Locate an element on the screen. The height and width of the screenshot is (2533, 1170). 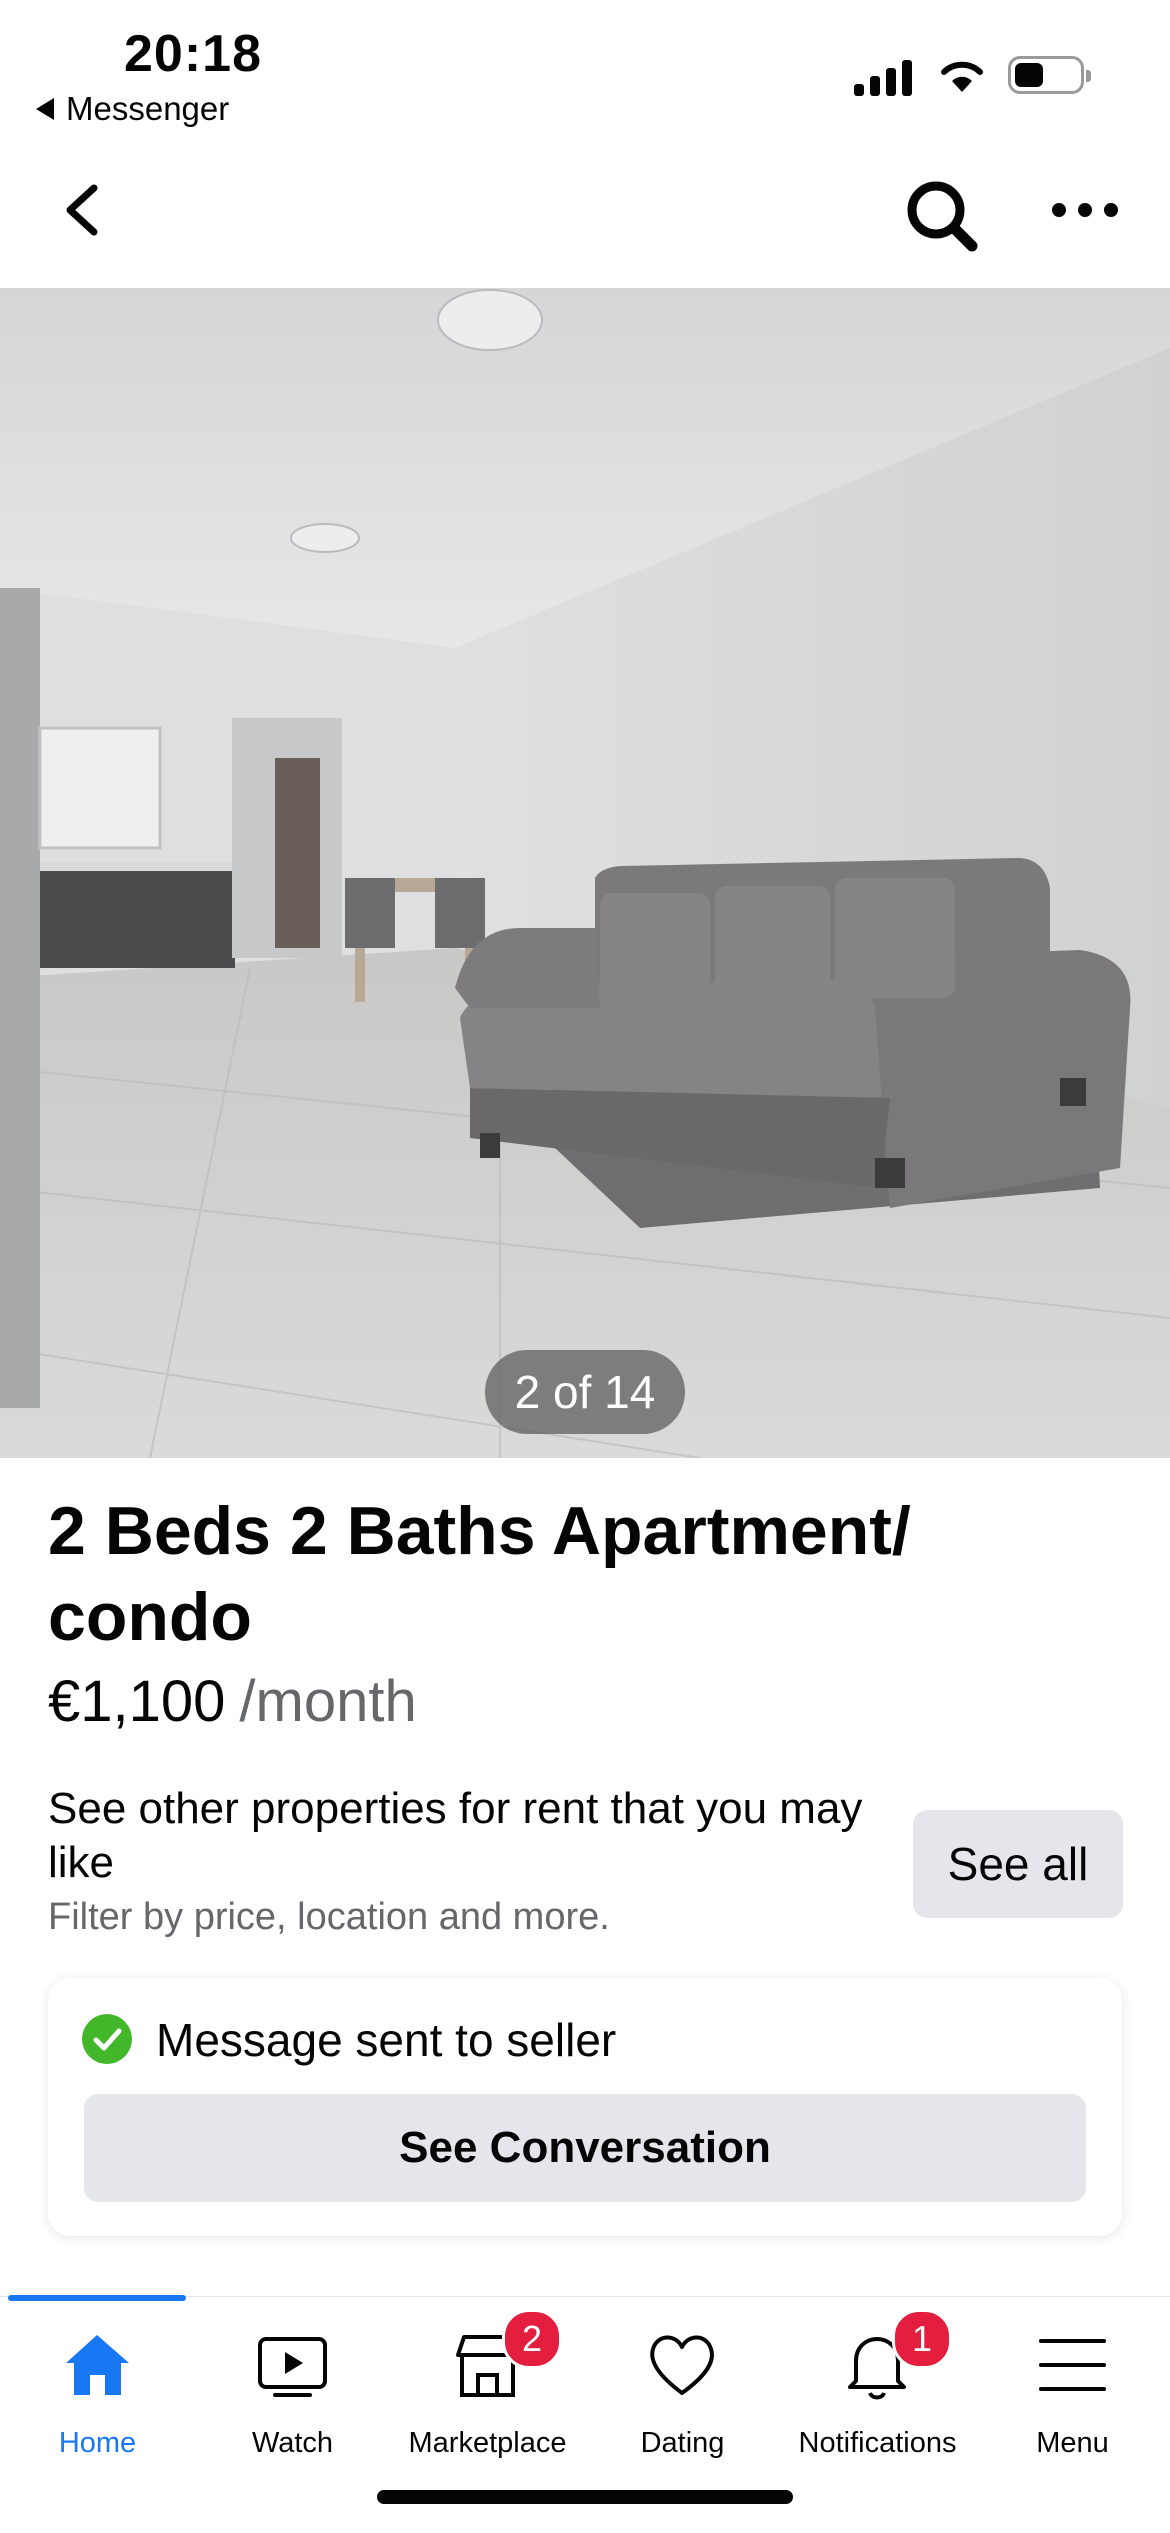
home-icon is located at coordinates (97, 2365).